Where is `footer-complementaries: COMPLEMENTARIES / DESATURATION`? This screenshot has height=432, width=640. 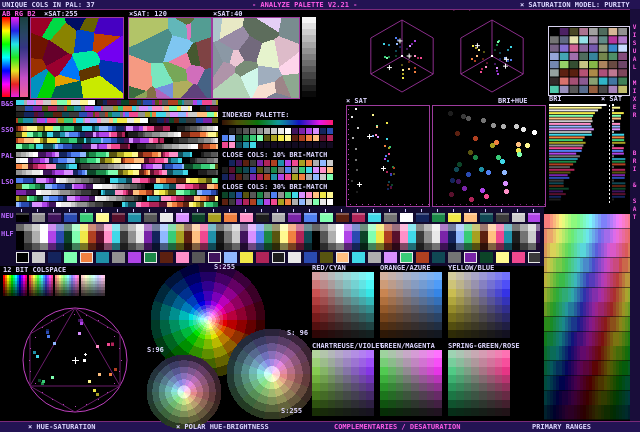
footer-complementaries: COMPLEMENTARIES / DESATURATION is located at coordinates (397, 427).